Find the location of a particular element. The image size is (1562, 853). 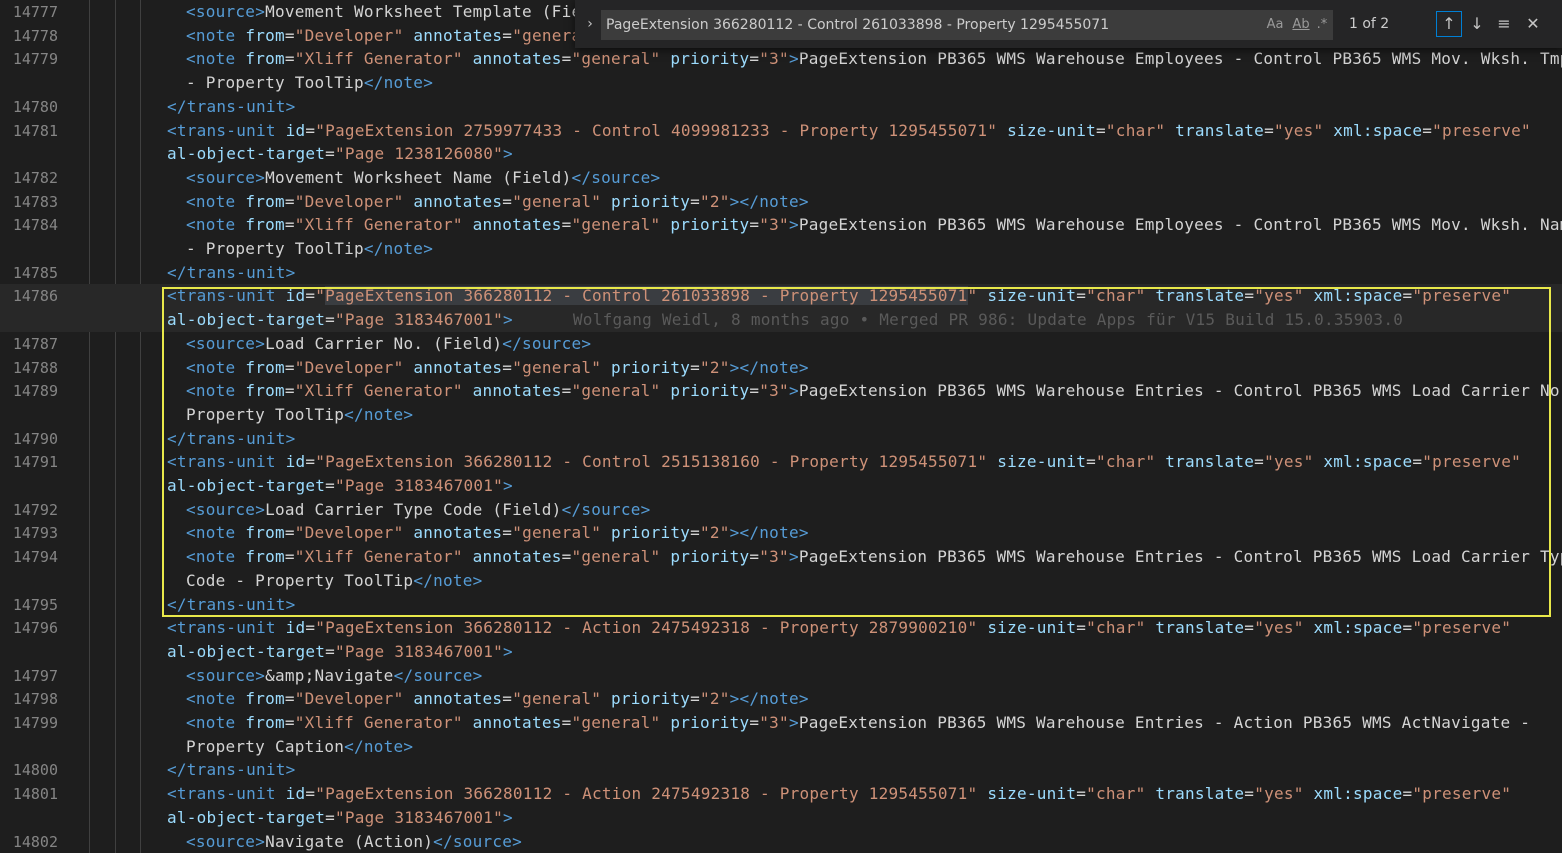

xml-attribute: from is located at coordinates (265, 367).